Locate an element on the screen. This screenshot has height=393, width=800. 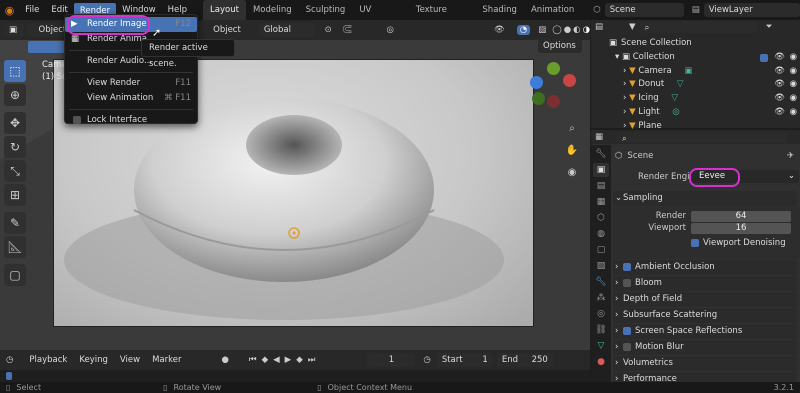
cursor-icon: ⊕ is located at coordinates (15, 95).